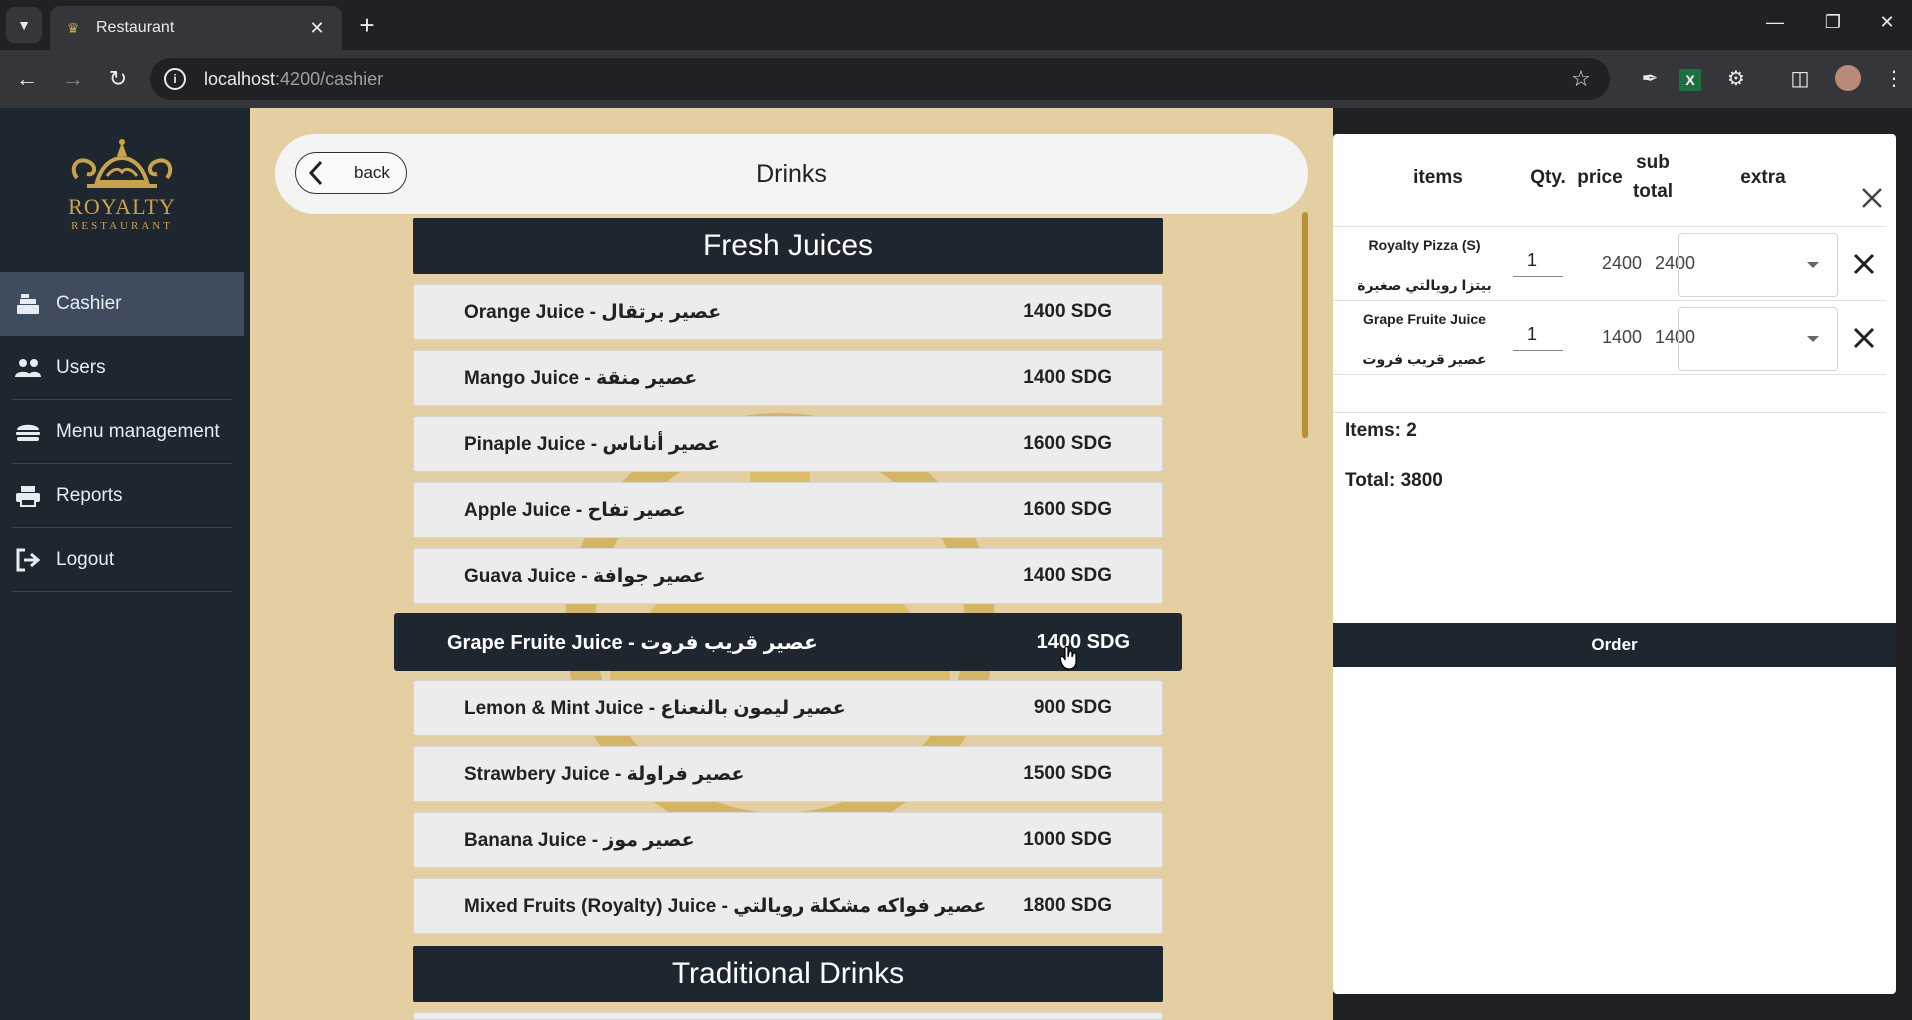 This screenshot has width=1912, height=1020. I want to click on menu-item-price: 1000 SDG, so click(1067, 839).